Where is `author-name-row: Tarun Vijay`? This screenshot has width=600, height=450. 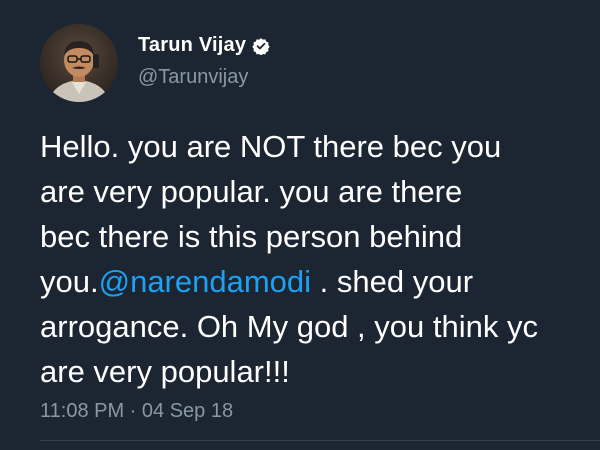 author-name-row: Tarun Vijay is located at coordinates (204, 45).